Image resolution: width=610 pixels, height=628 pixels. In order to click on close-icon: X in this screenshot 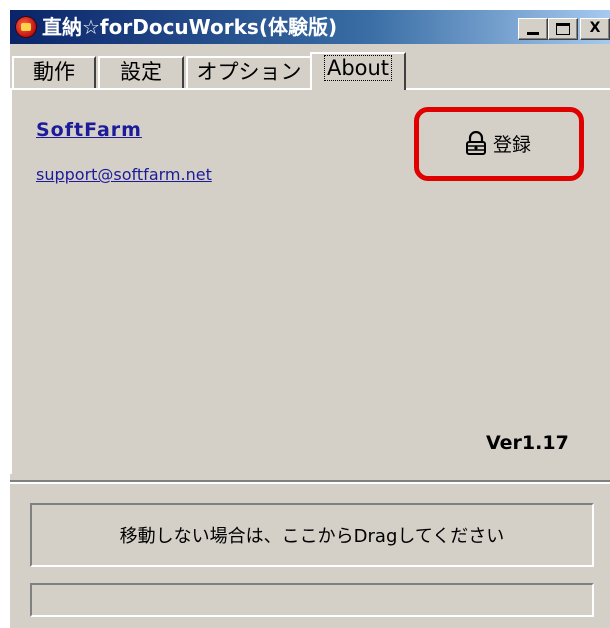, I will do `click(595, 28)`.